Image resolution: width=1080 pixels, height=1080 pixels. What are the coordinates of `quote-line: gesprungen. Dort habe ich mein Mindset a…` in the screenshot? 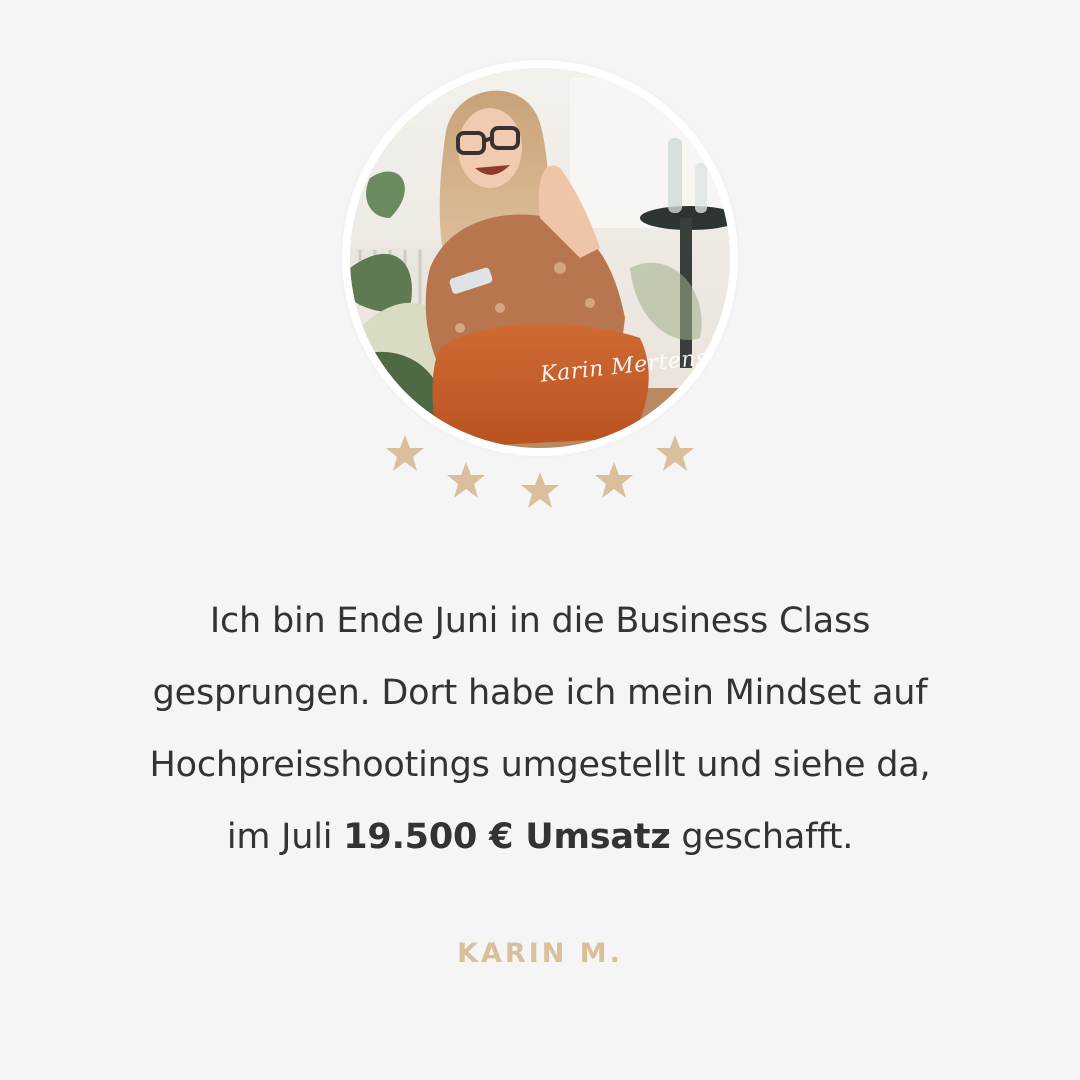 It's located at (540, 693).